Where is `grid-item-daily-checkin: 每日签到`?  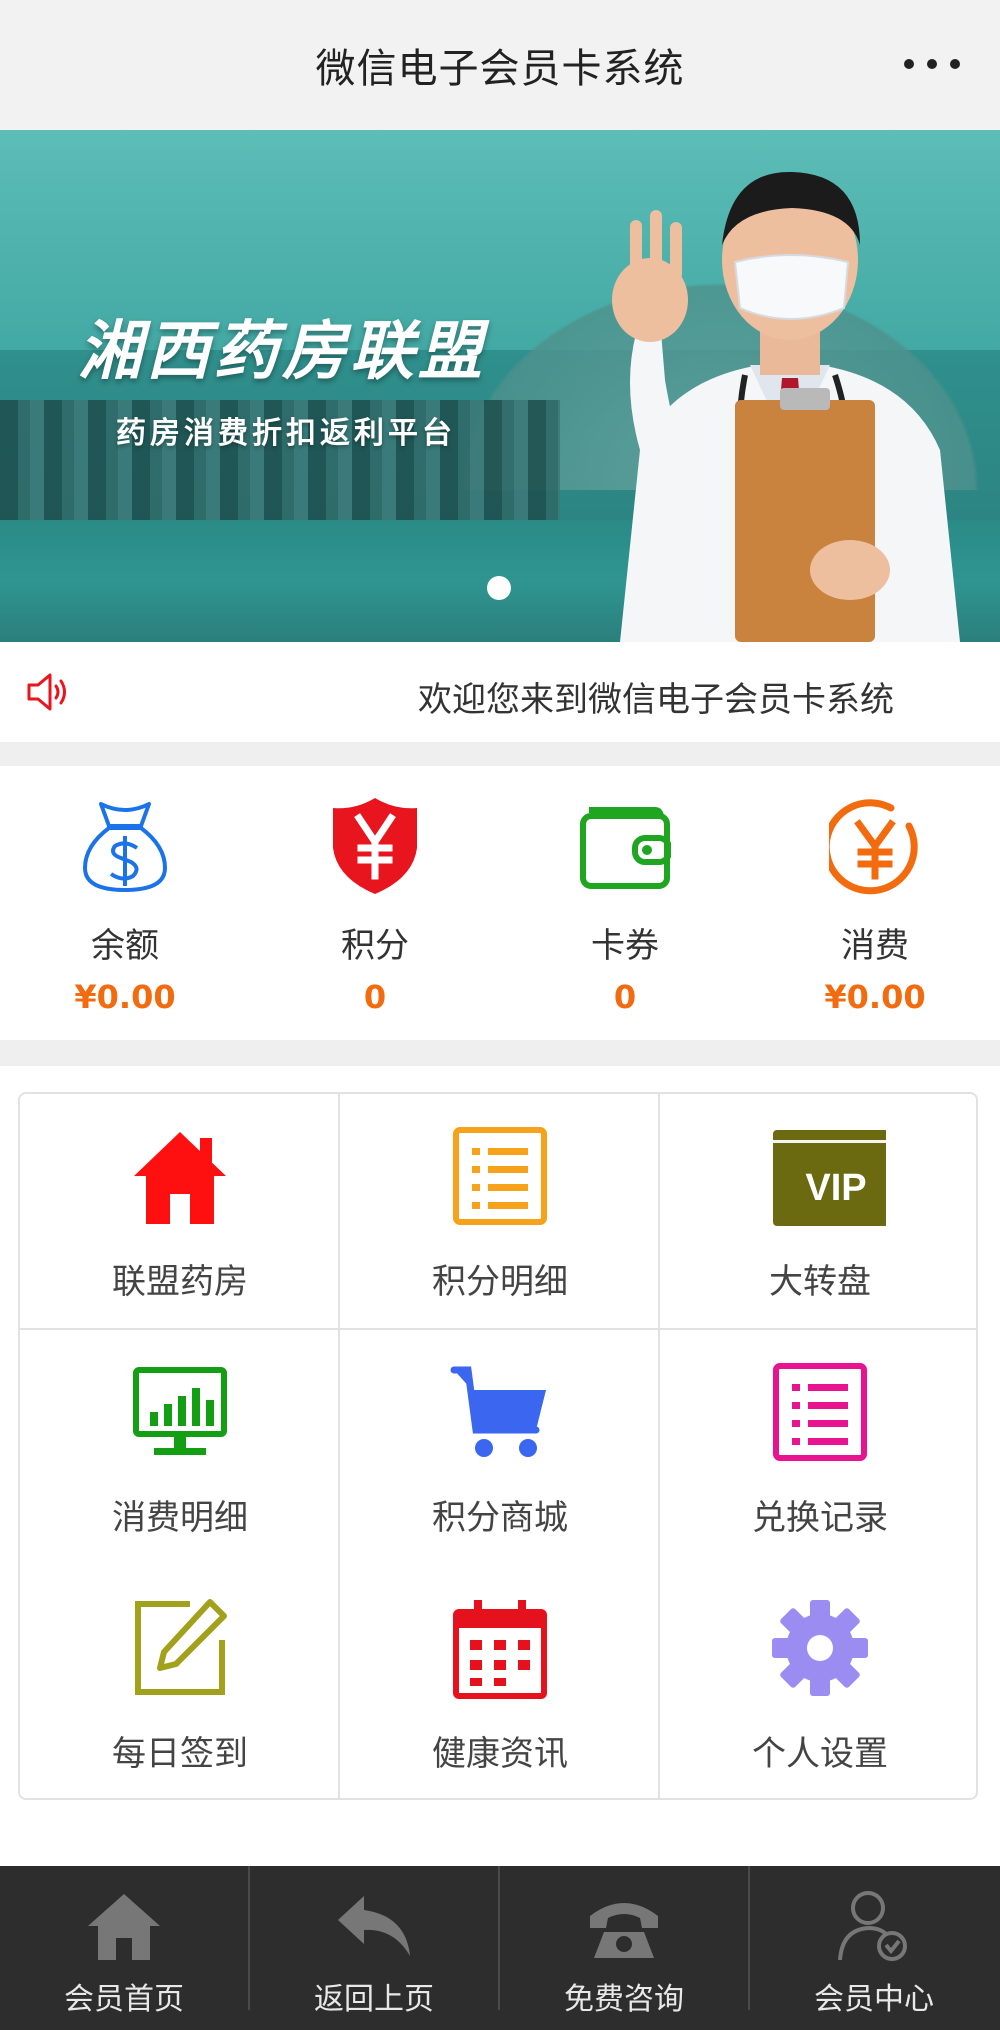
grid-item-daily-checkin: 每日签到 is located at coordinates (180, 1684).